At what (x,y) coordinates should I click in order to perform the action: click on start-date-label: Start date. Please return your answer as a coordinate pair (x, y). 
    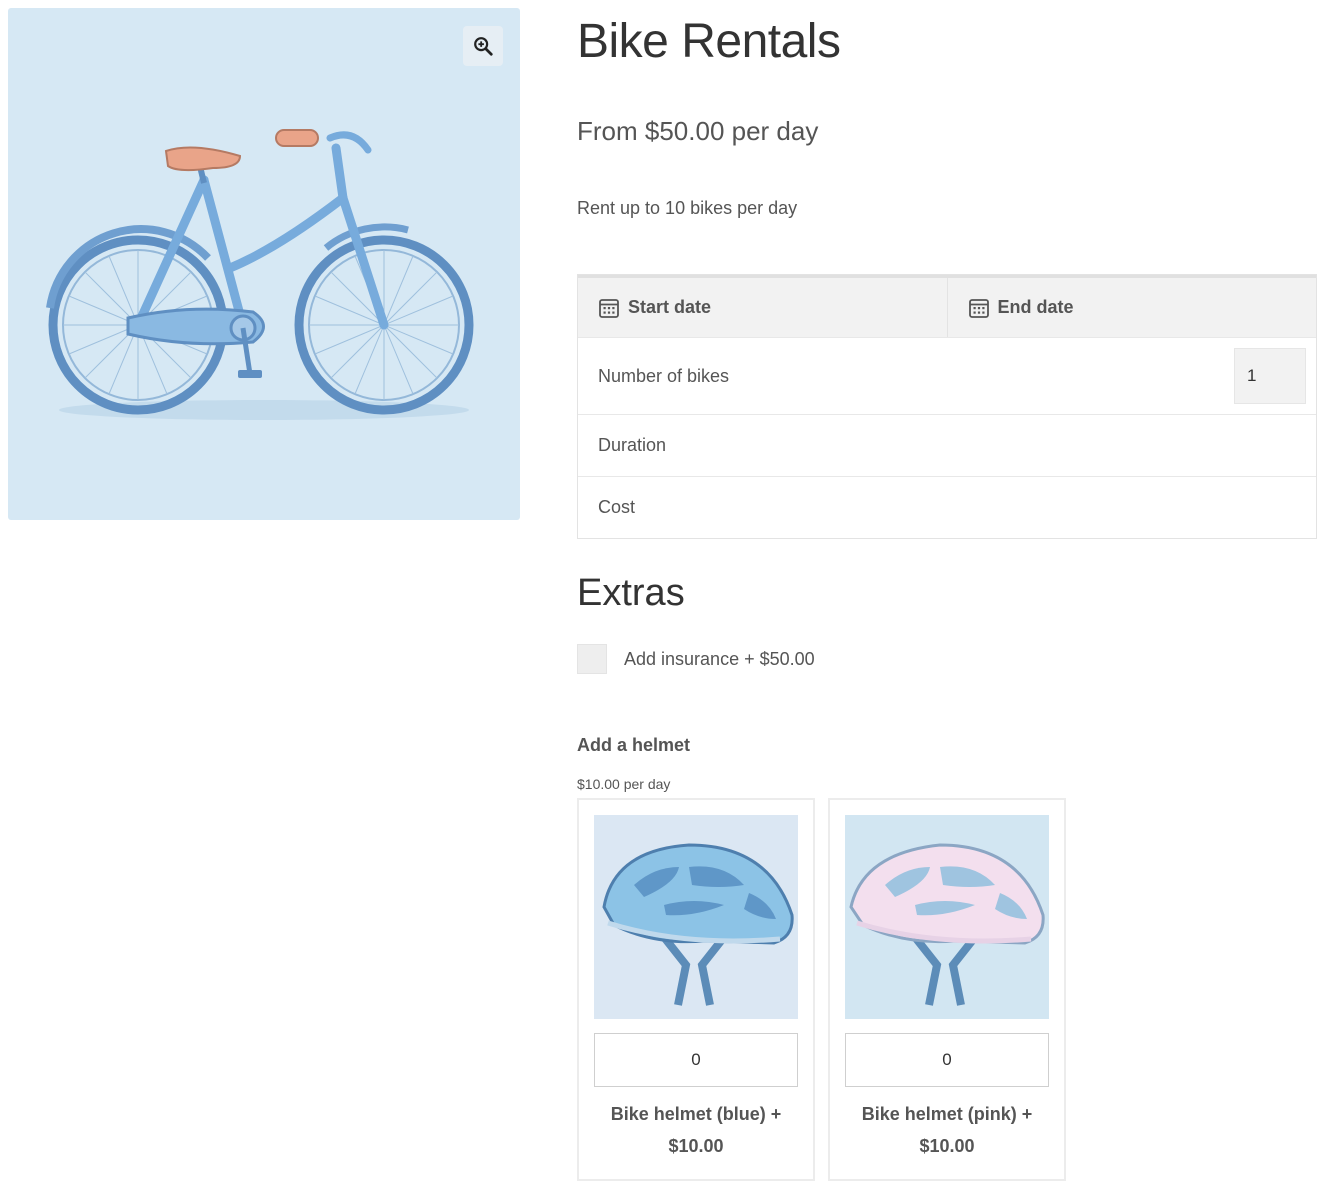
    Looking at the image, I should click on (670, 307).